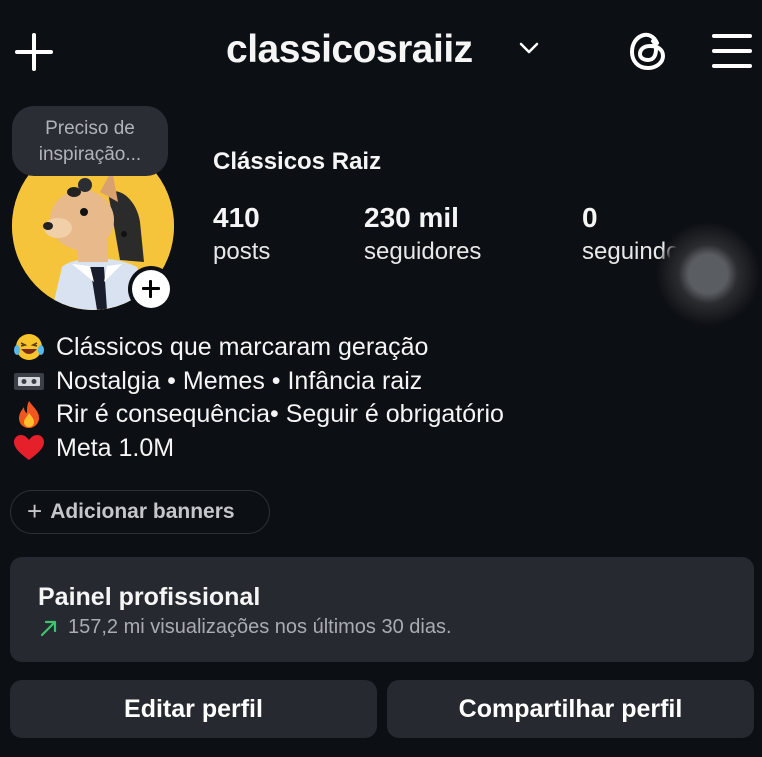 The height and width of the screenshot is (757, 762). I want to click on bio-line: Clássicos que marcaram geração, so click(220, 347).